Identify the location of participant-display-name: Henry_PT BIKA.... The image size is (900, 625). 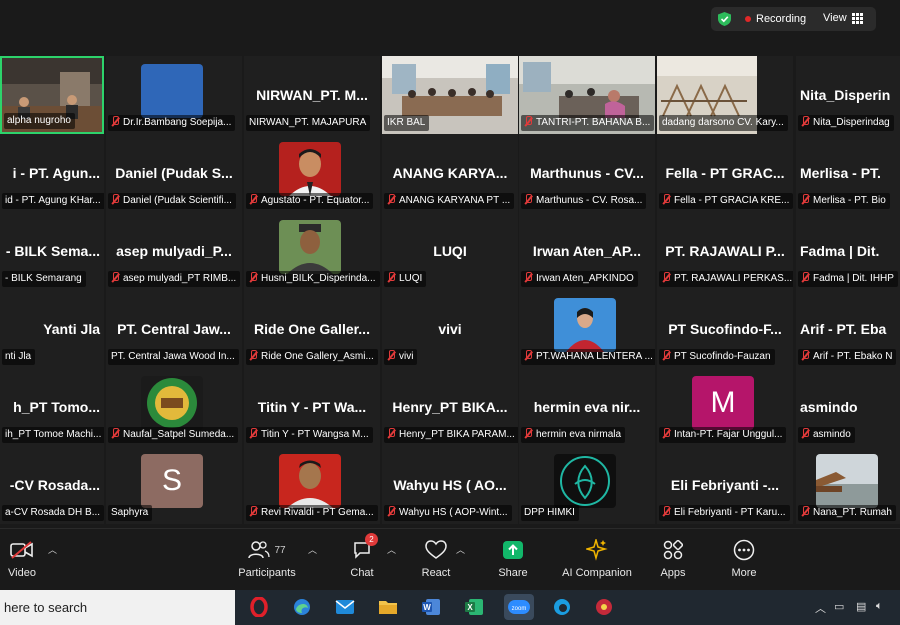
(450, 407).